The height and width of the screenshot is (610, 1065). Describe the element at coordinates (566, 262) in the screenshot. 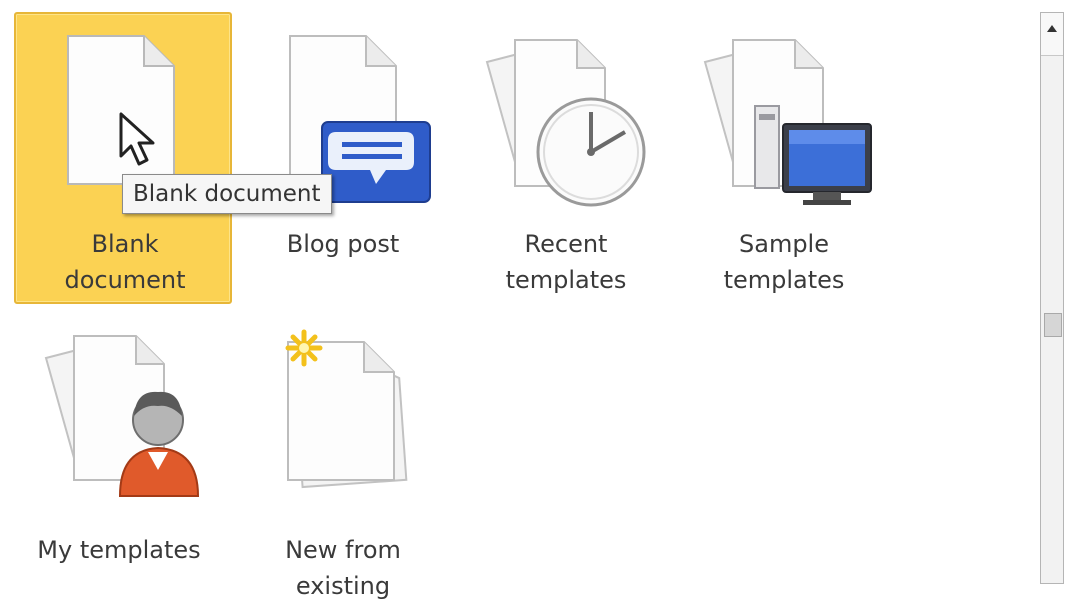

I see `template-label: Recent templates` at that location.